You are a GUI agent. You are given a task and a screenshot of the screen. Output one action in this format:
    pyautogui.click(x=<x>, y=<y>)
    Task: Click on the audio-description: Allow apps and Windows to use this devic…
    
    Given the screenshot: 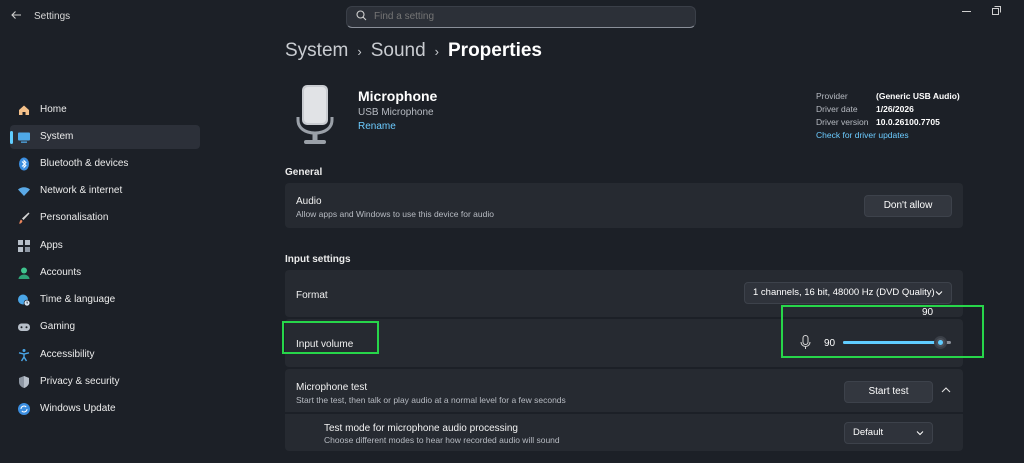 What is the action you would take?
    pyautogui.click(x=395, y=214)
    